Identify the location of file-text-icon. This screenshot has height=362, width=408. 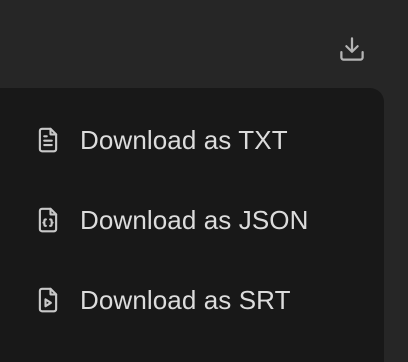
(48, 140).